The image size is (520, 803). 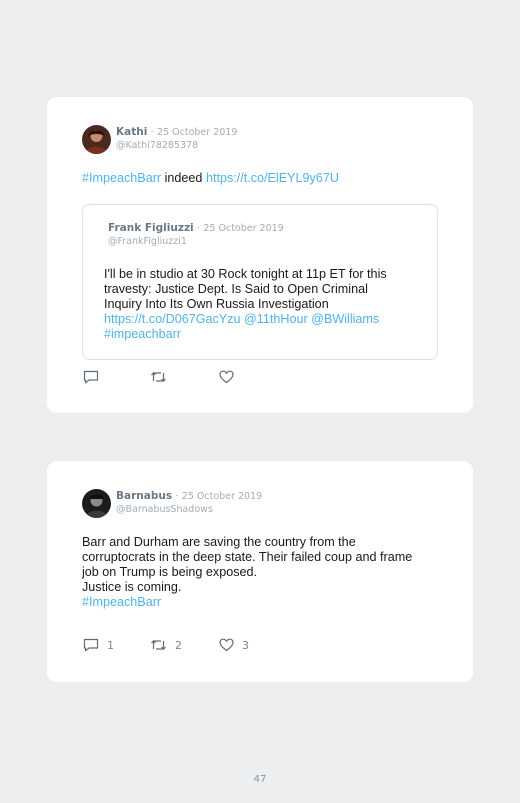 I want to click on reply-button, so click(x=95, y=377).